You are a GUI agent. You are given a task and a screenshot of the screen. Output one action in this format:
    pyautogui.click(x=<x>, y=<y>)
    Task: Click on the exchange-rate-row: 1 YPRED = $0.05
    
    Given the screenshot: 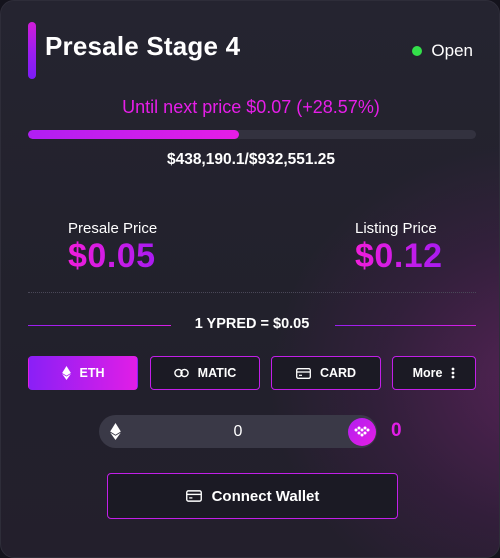 What is the action you would take?
    pyautogui.click(x=252, y=325)
    